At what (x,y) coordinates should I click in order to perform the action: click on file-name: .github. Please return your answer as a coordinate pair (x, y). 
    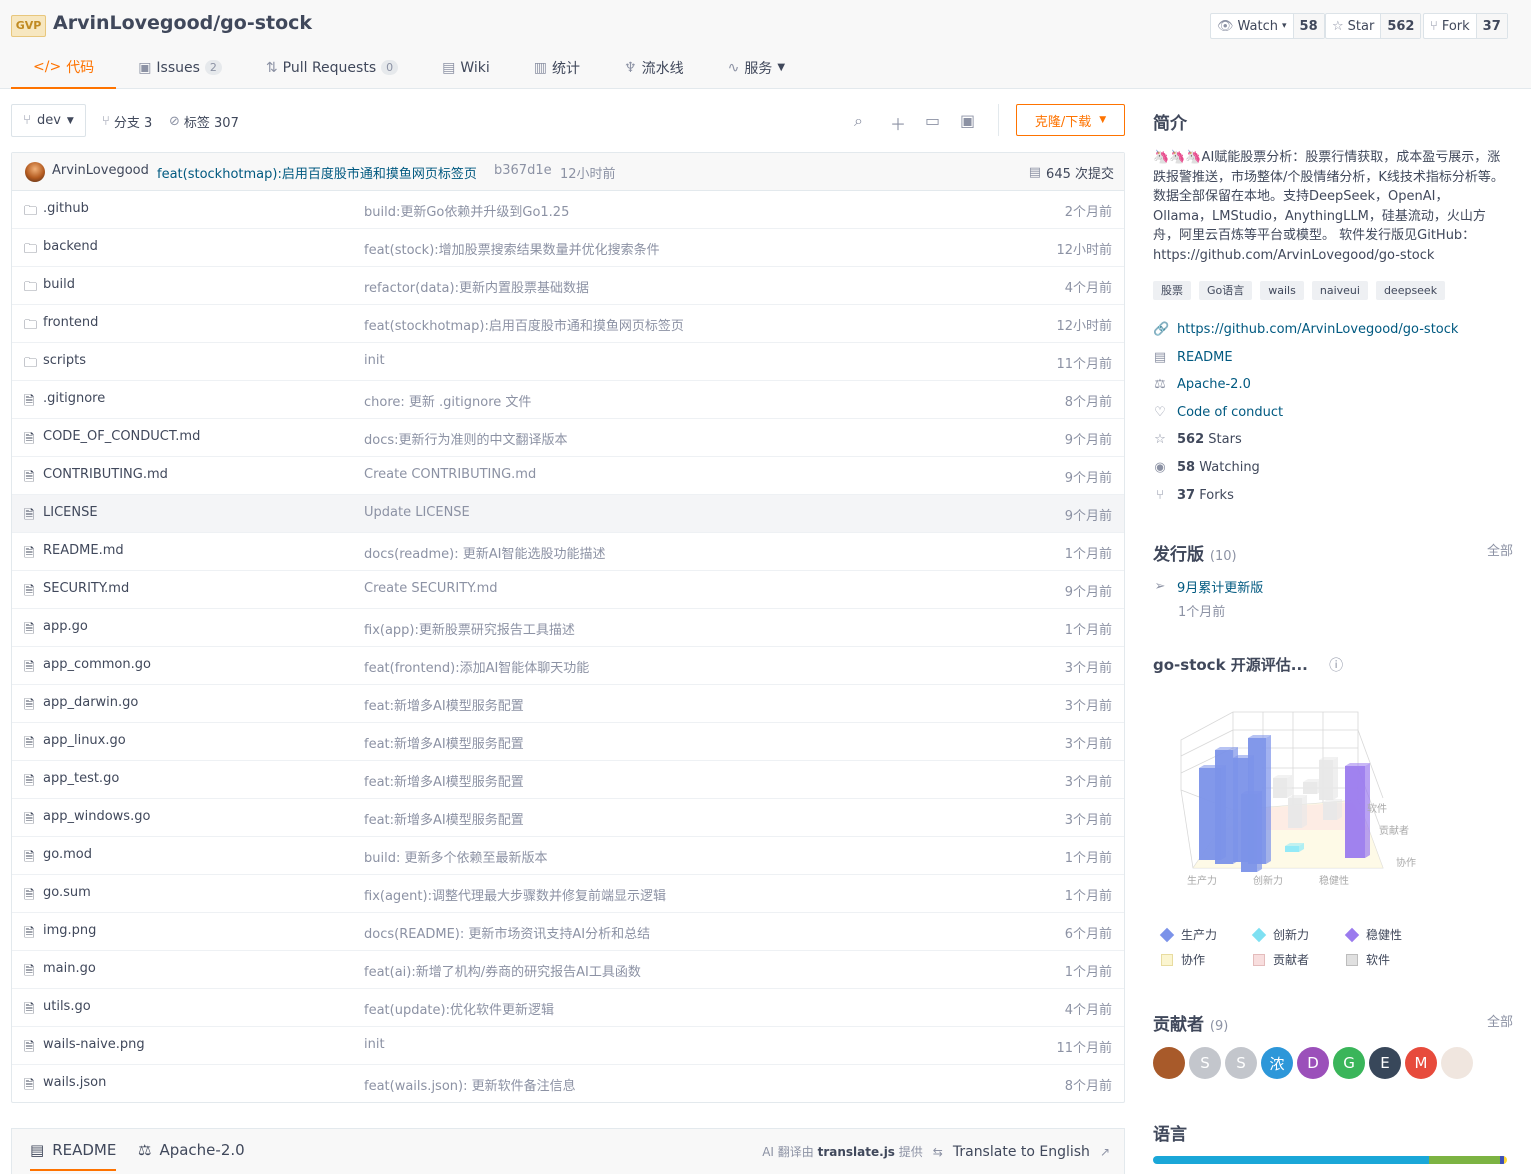
    Looking at the image, I should click on (66, 208).